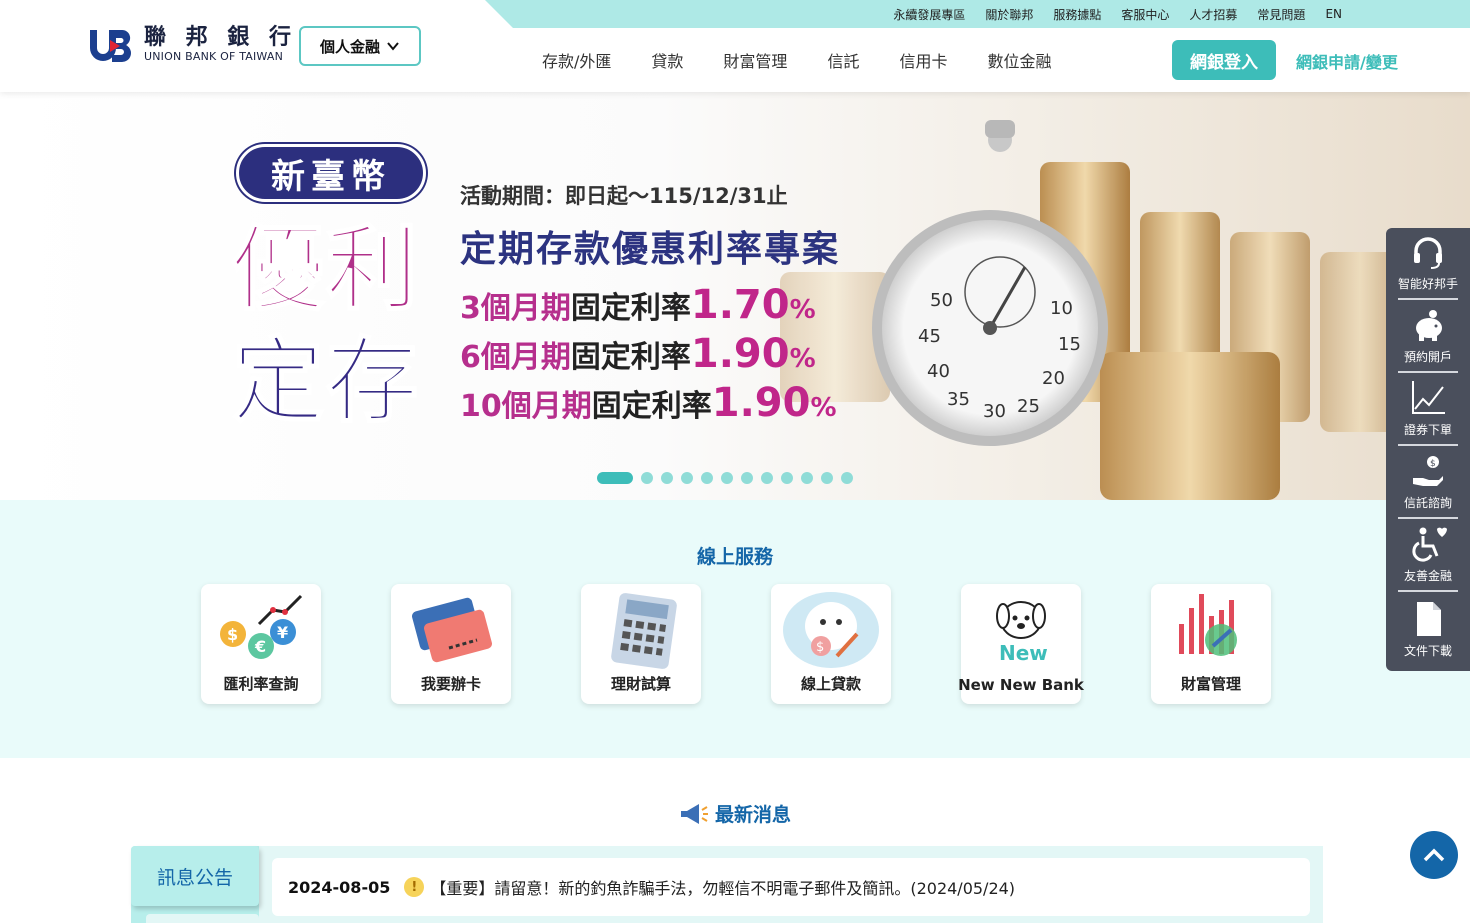 This screenshot has width=1470, height=923. I want to click on service-wealth: 財富管理, so click(1211, 644).